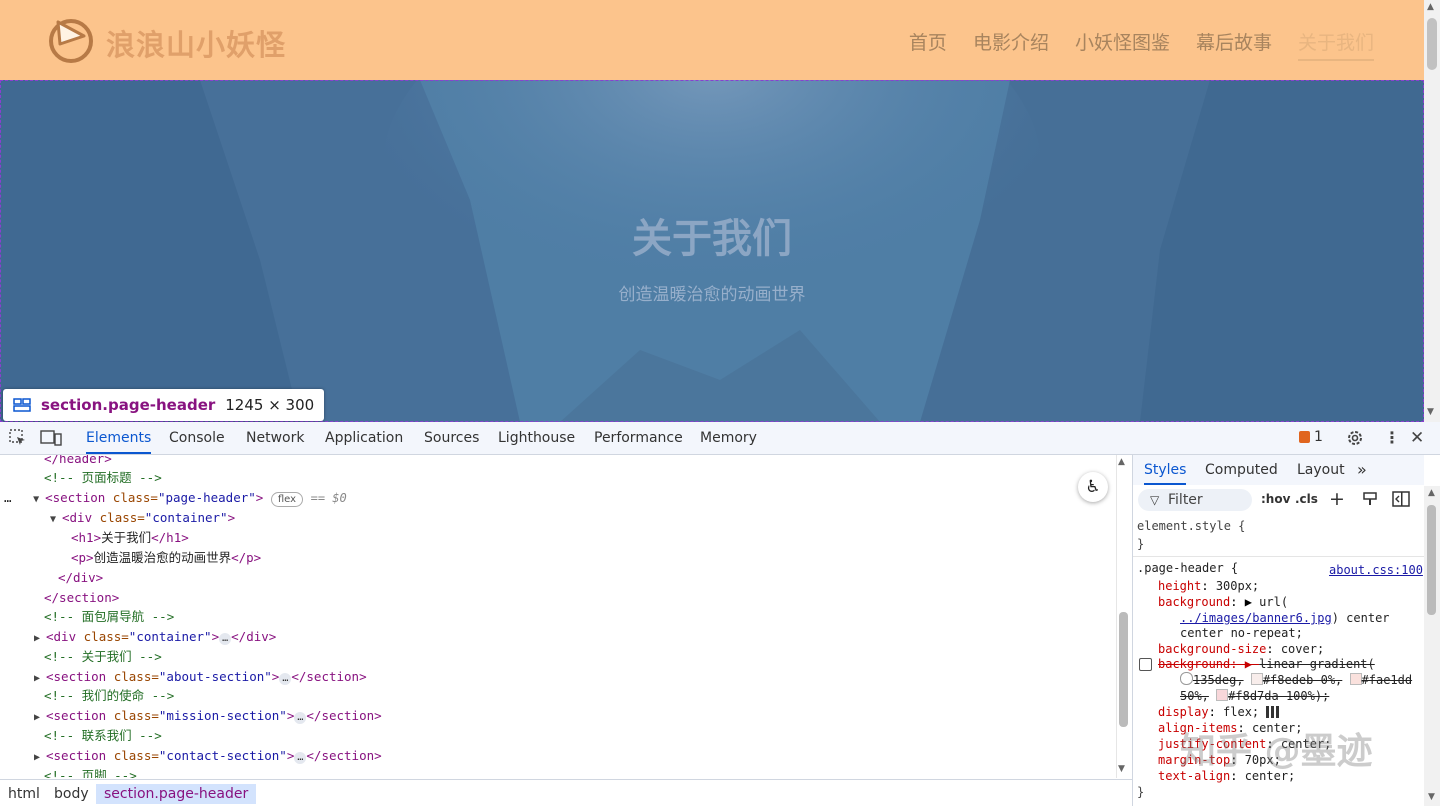  What do you see at coordinates (81, 598) in the screenshot?
I see `dom-node: </section>` at bounding box center [81, 598].